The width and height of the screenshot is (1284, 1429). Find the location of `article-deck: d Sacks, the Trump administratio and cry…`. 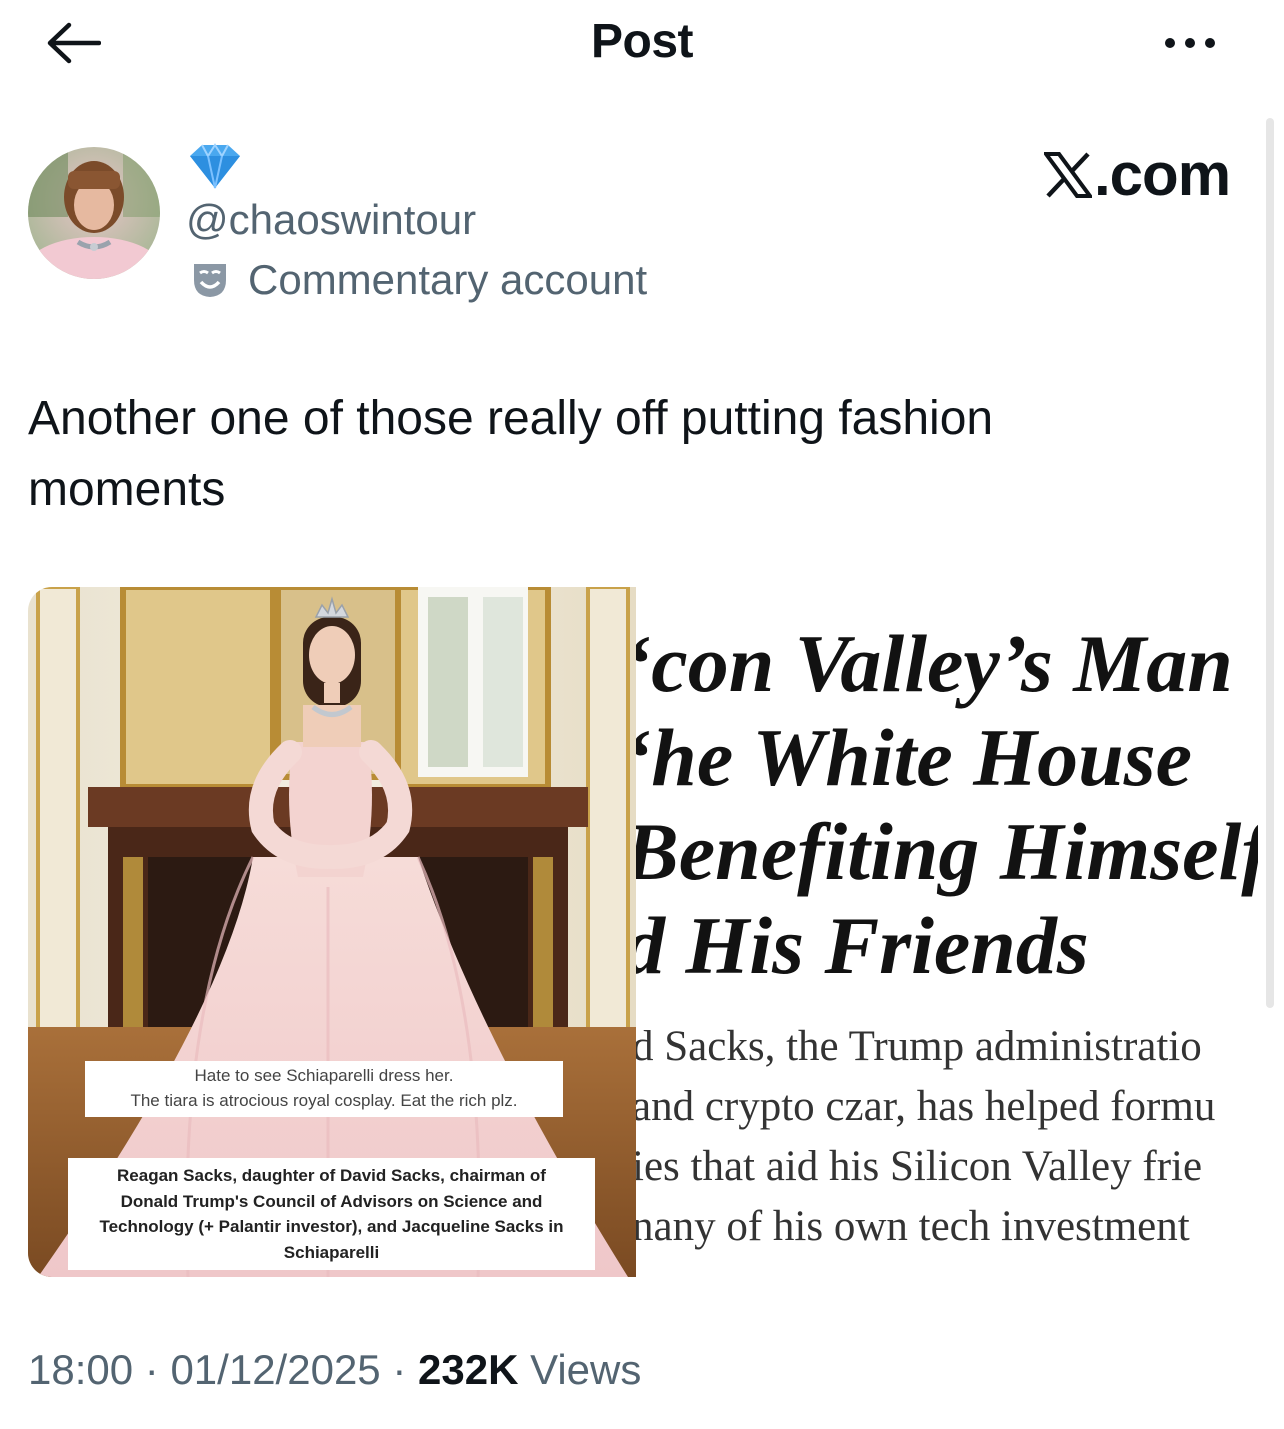

article-deck: d Sacks, the Trump administratio and cry… is located at coordinates (926, 1136).